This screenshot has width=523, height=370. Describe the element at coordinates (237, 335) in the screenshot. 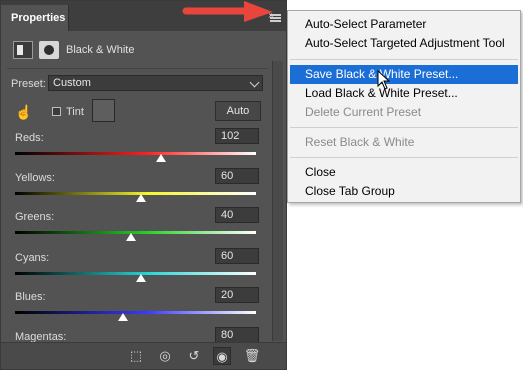

I see `slider-value-field: 80` at that location.